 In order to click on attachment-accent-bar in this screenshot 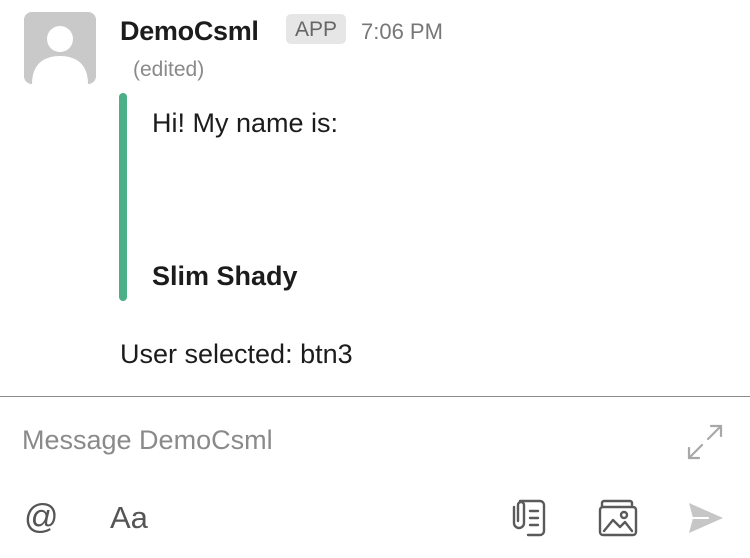, I will do `click(123, 197)`.